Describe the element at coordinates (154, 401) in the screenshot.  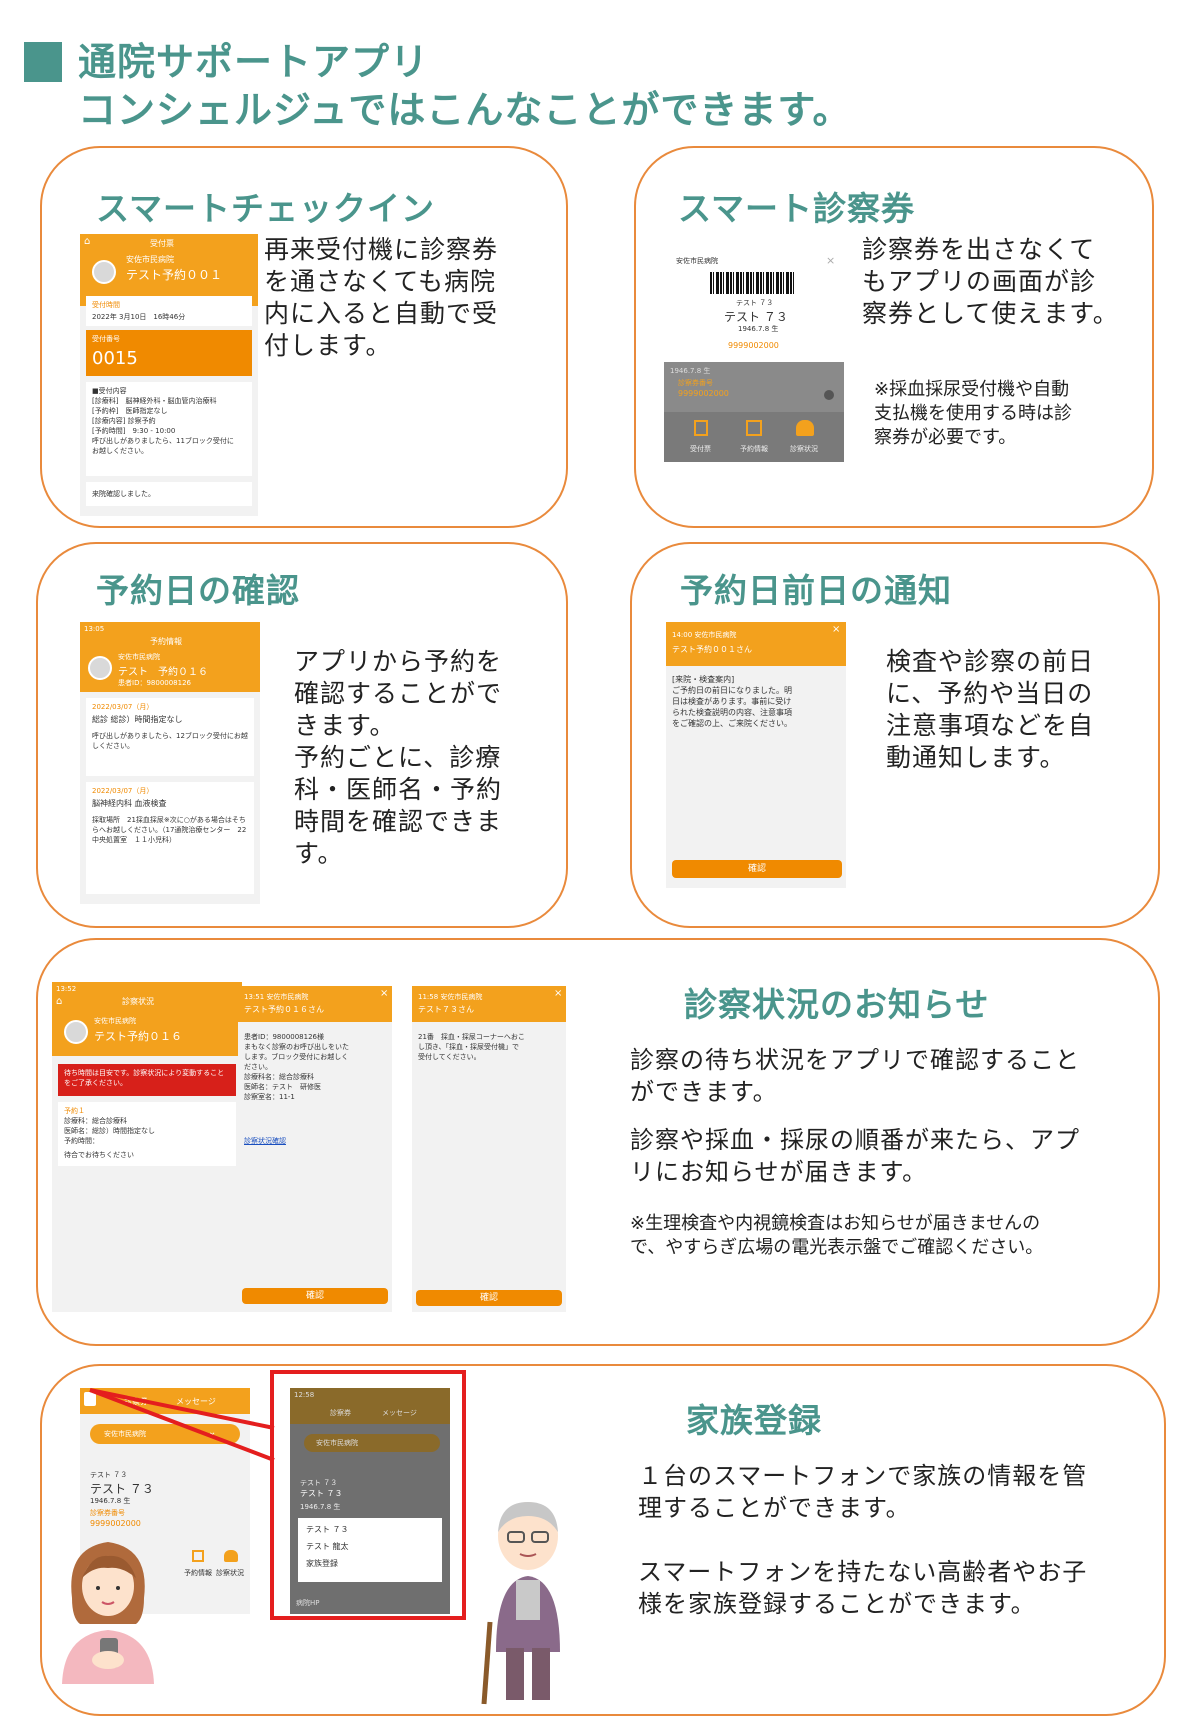
I see `content-line: [診療科] 脳神経外科・脳血管内治療科` at that location.